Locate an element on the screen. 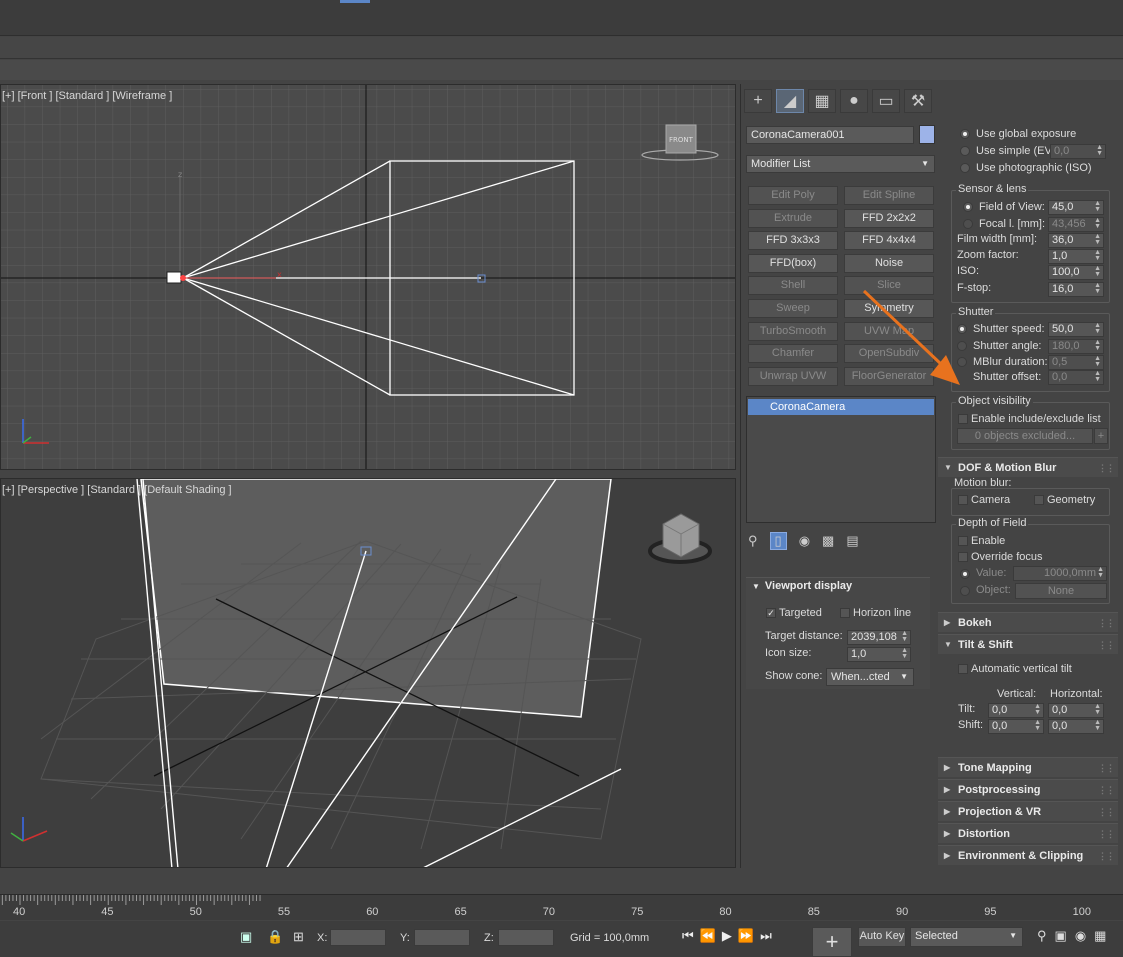  rollout-distortion: ▶ Distortion ⋮⋮ is located at coordinates (1028, 833).